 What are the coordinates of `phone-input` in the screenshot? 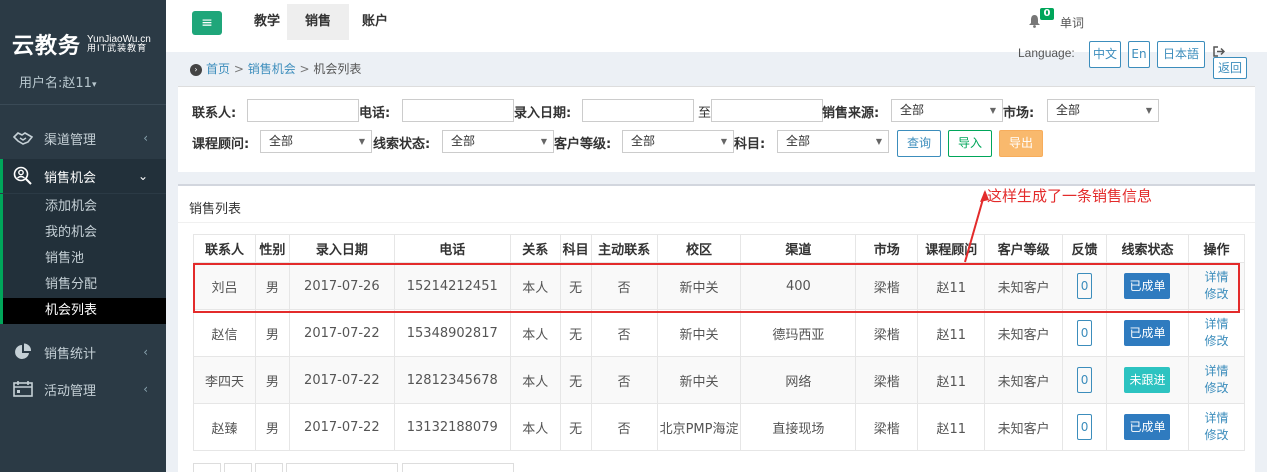 It's located at (458, 110).